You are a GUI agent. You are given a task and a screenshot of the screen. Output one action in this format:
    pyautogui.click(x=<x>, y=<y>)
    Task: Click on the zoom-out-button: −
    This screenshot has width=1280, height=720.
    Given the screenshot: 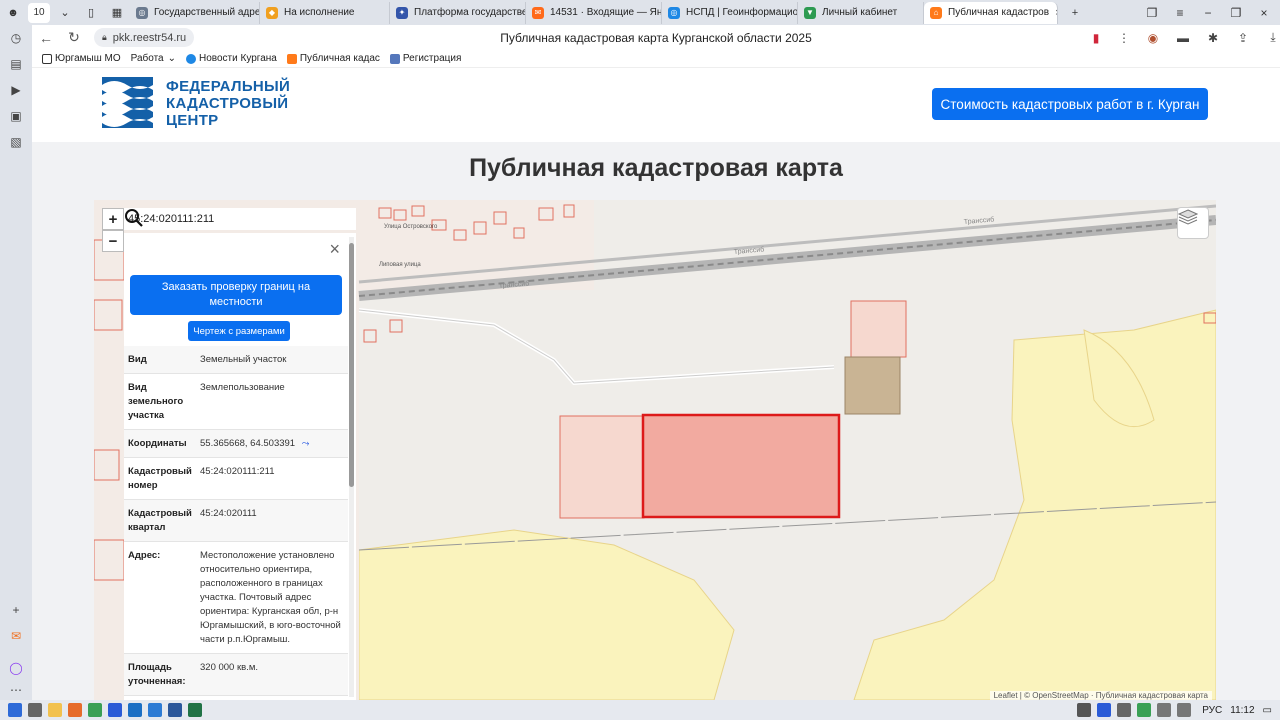 What is the action you would take?
    pyautogui.click(x=113, y=241)
    